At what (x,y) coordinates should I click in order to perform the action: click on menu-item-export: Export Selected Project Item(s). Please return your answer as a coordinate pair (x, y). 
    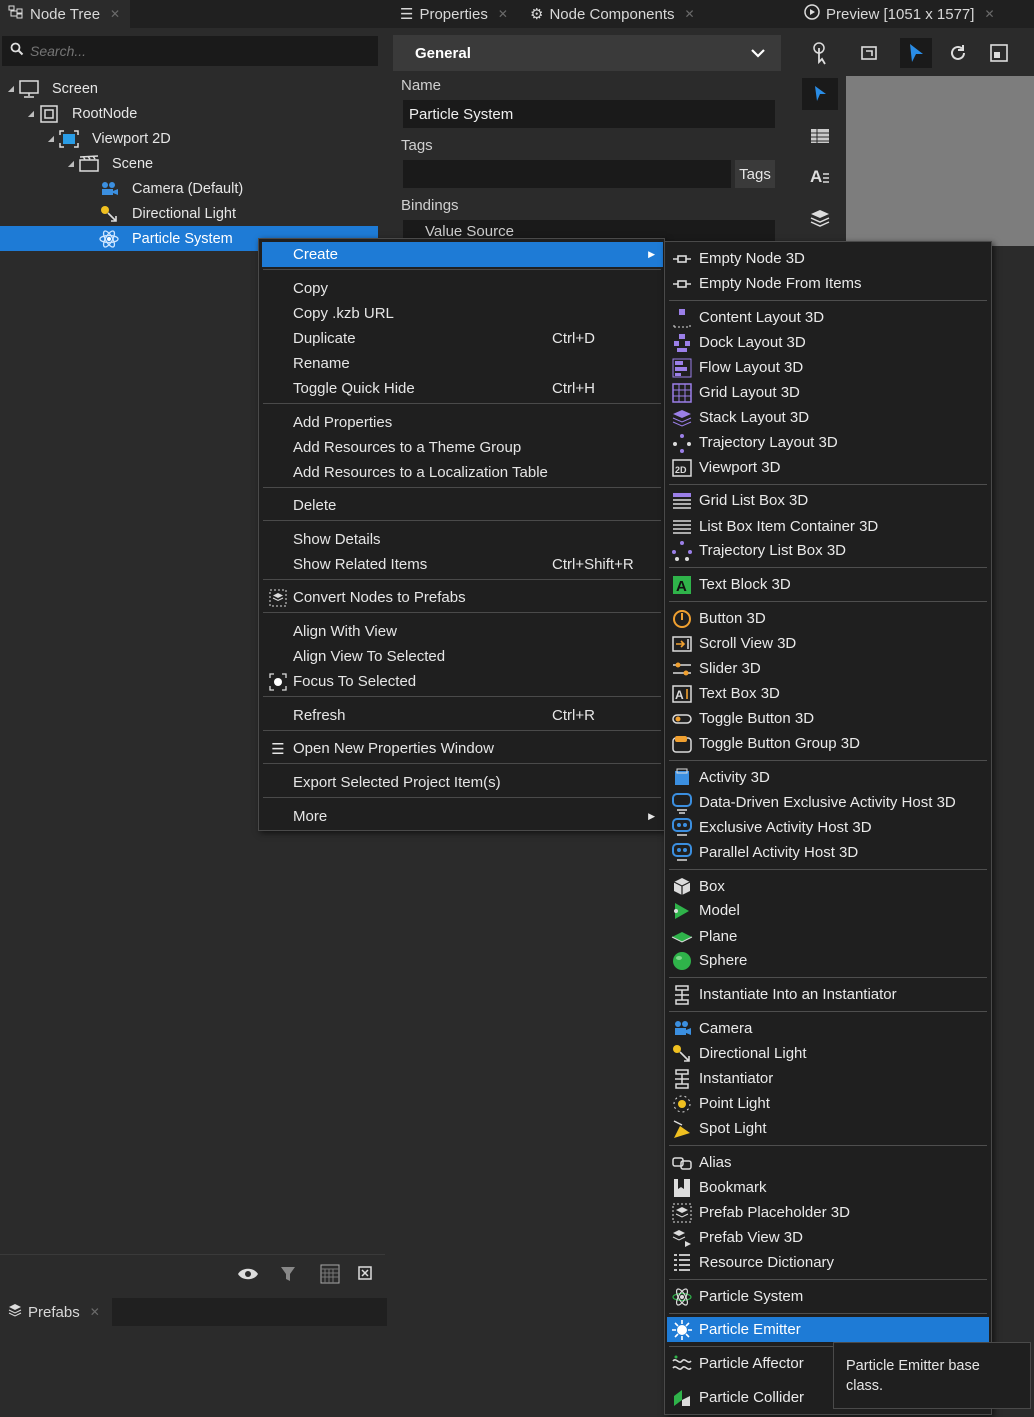
    Looking at the image, I should click on (462, 782).